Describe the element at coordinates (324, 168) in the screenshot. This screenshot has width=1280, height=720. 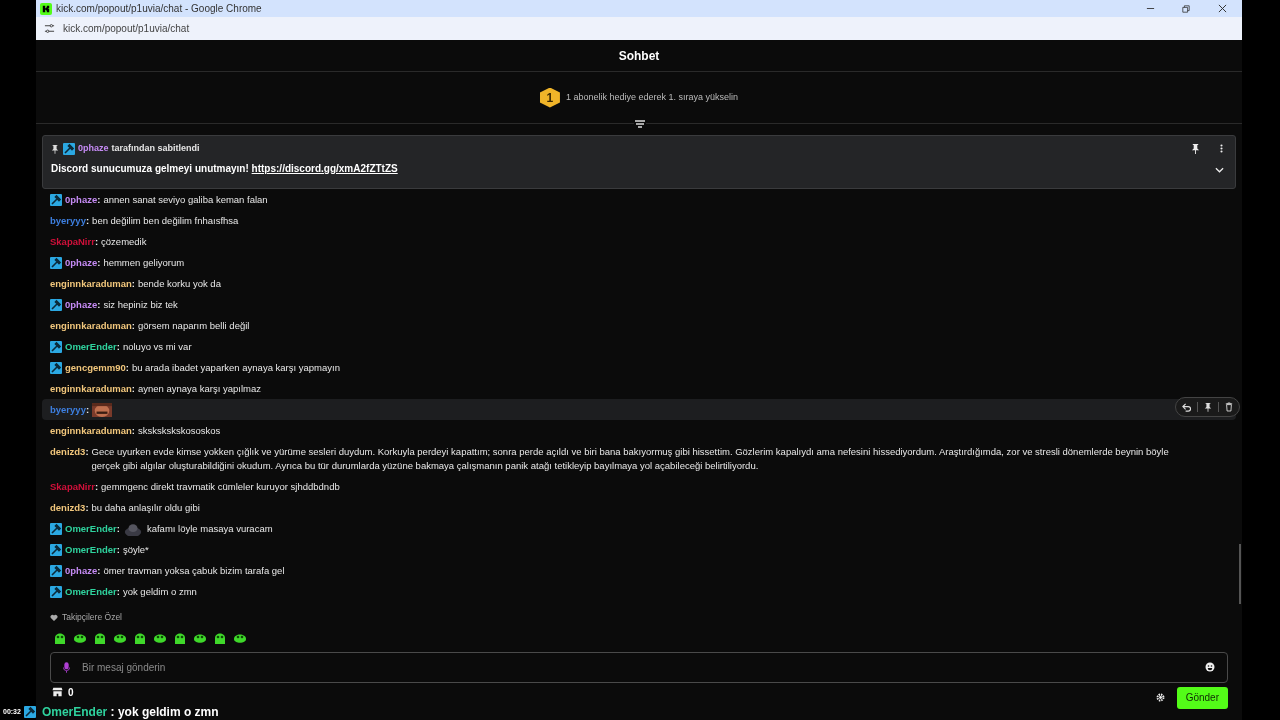
I see `discord-link: https://discord.gg/xmA2fZTtZS` at that location.